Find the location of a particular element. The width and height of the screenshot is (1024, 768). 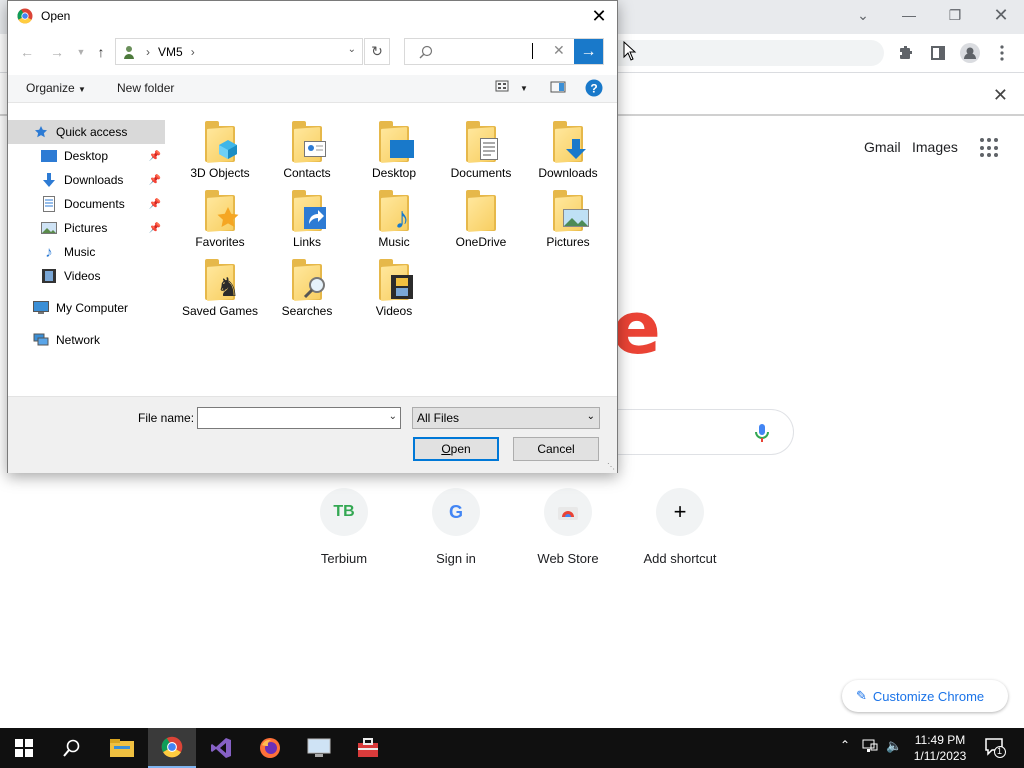

close-window-icon: ✕ is located at coordinates (1001, 15).